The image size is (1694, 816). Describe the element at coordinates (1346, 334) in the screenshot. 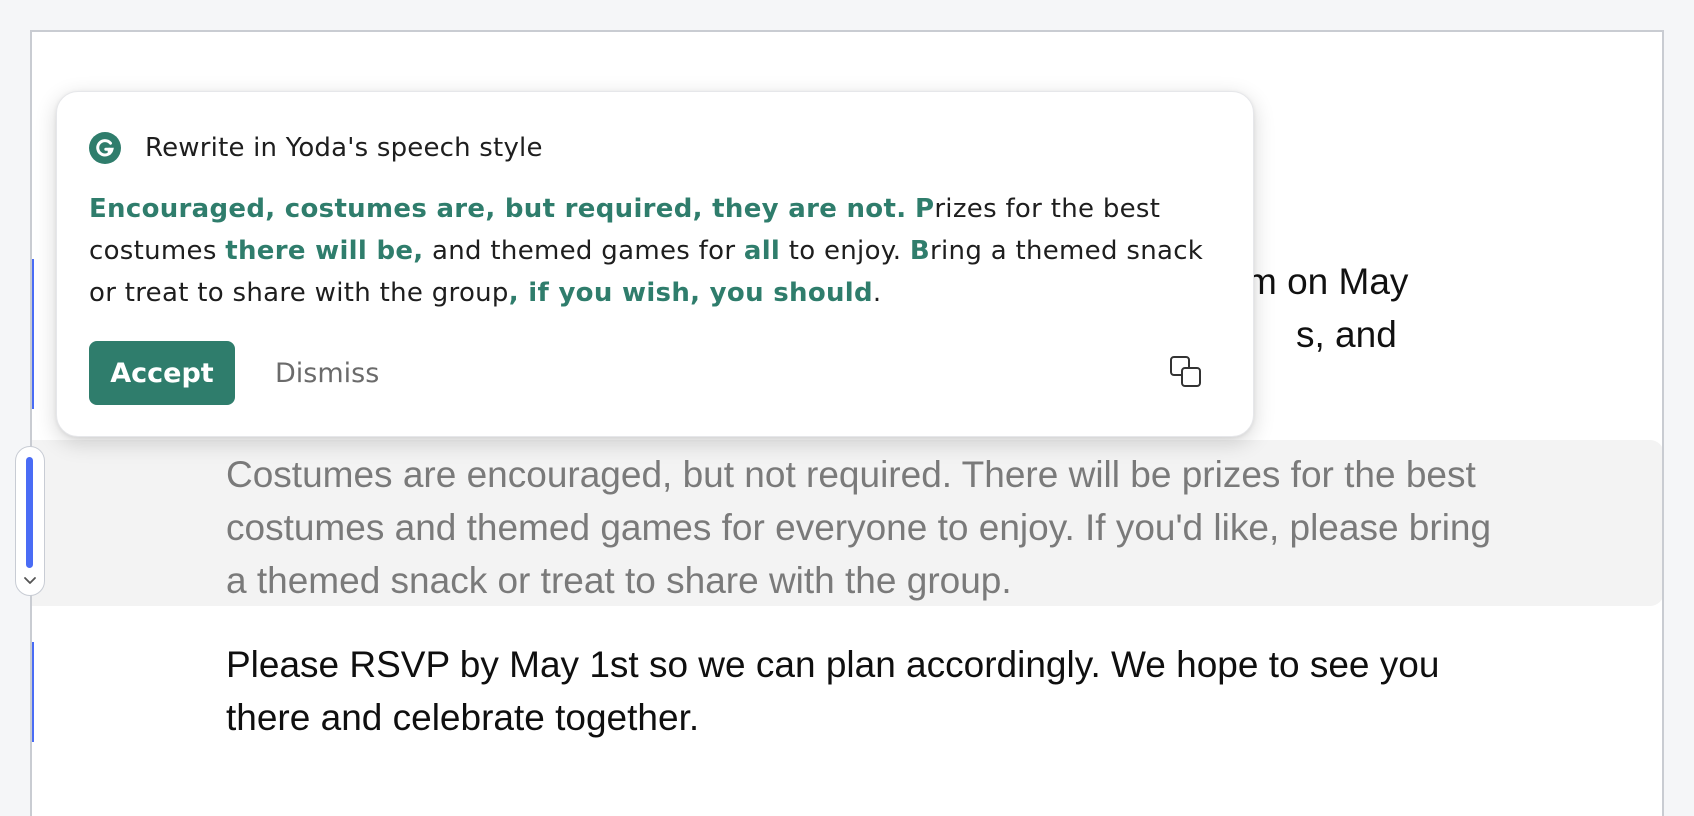

I see `paragraph-1-line-2: s, and` at that location.